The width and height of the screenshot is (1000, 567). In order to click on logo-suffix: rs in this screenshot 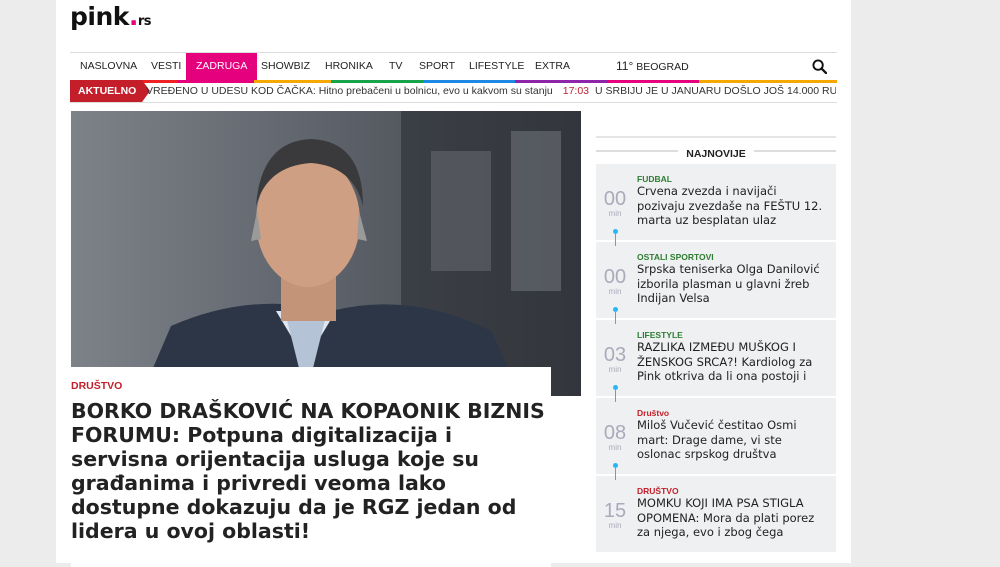, I will do `click(144, 21)`.